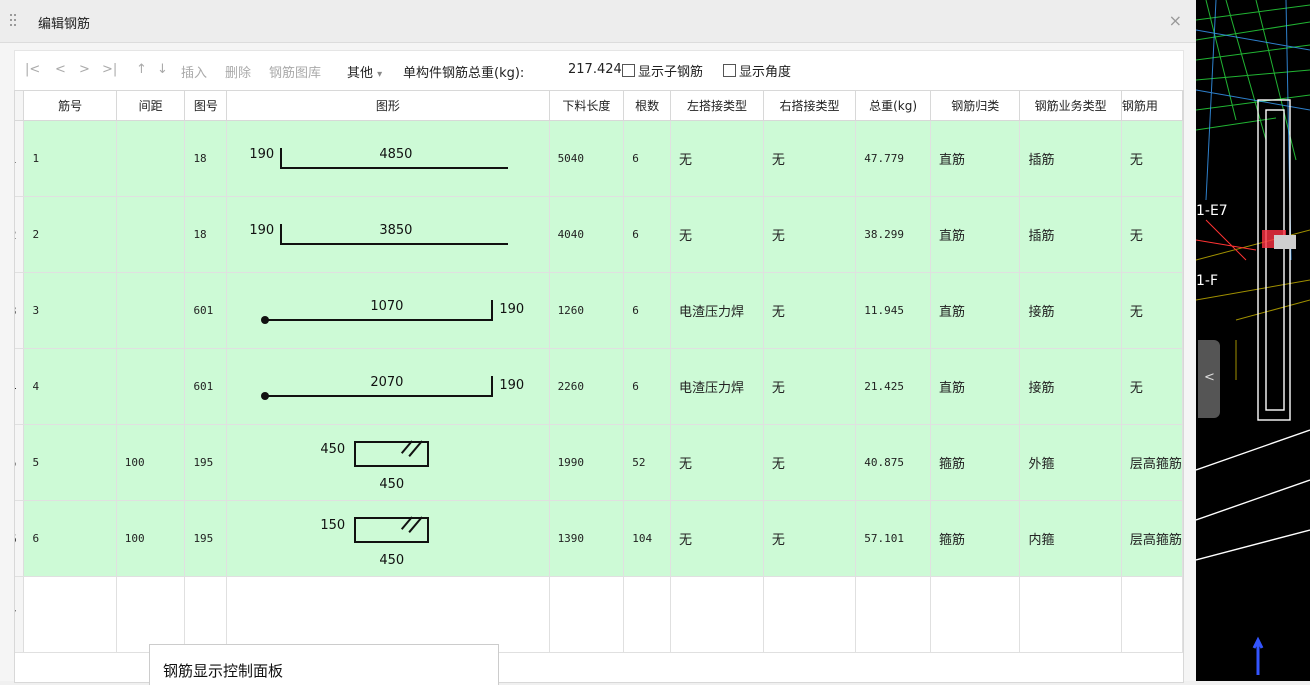  What do you see at coordinates (70, 234) in the screenshot?
I see `bar-no-cell: 2` at bounding box center [70, 234].